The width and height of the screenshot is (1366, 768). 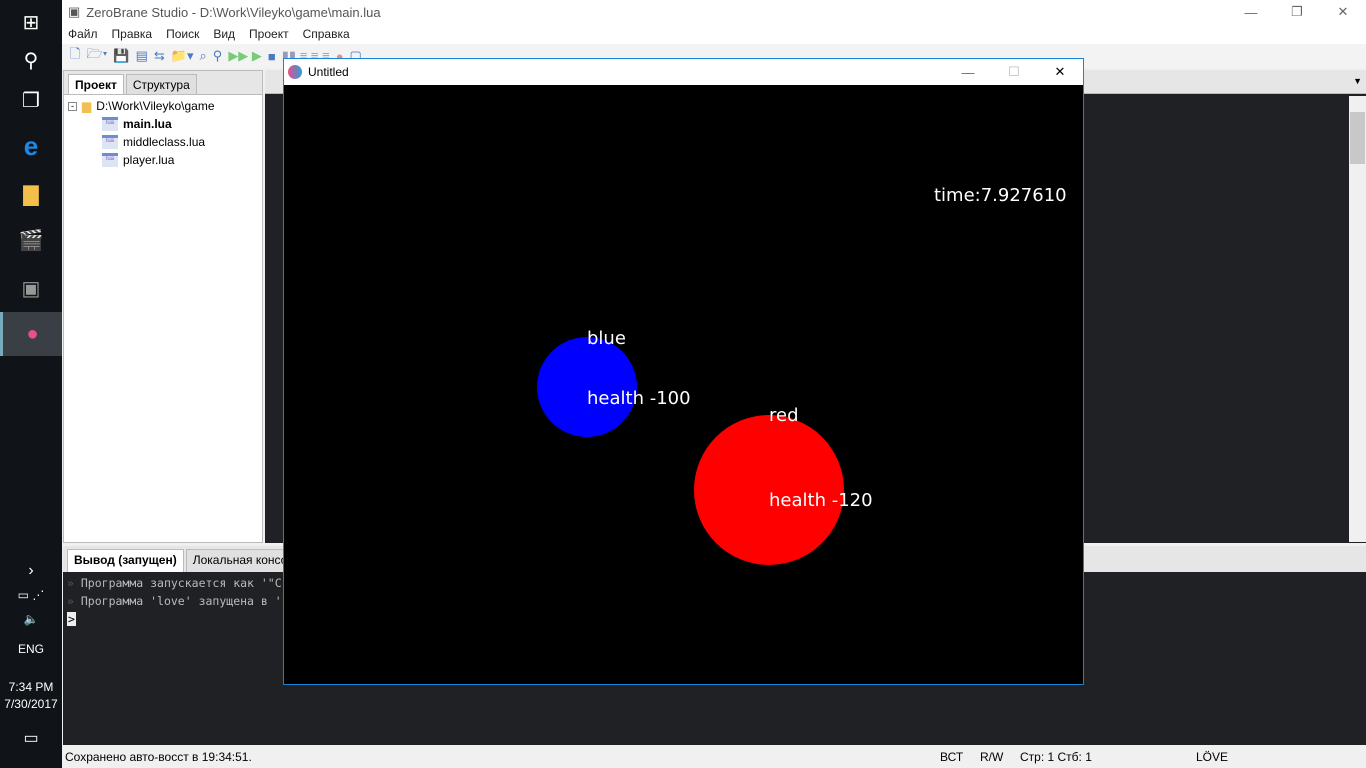 I want to click on menu-file: Файл, so click(x=83, y=34).